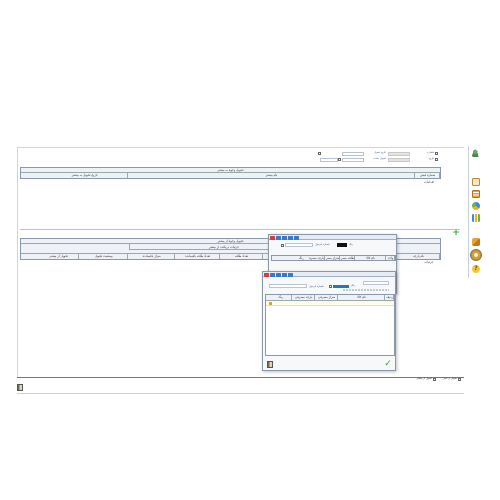 The height and width of the screenshot is (500, 500). What do you see at coordinates (429, 183) in the screenshot?
I see `col-header: اقدامات` at bounding box center [429, 183].